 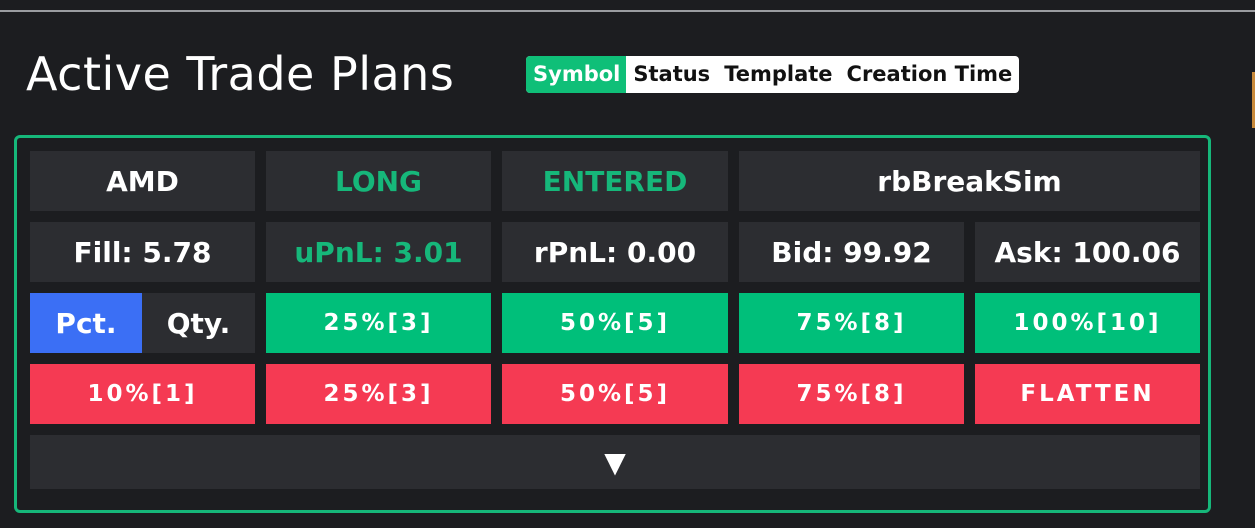 I want to click on page-title: Active Trade Plans, so click(x=240, y=74).